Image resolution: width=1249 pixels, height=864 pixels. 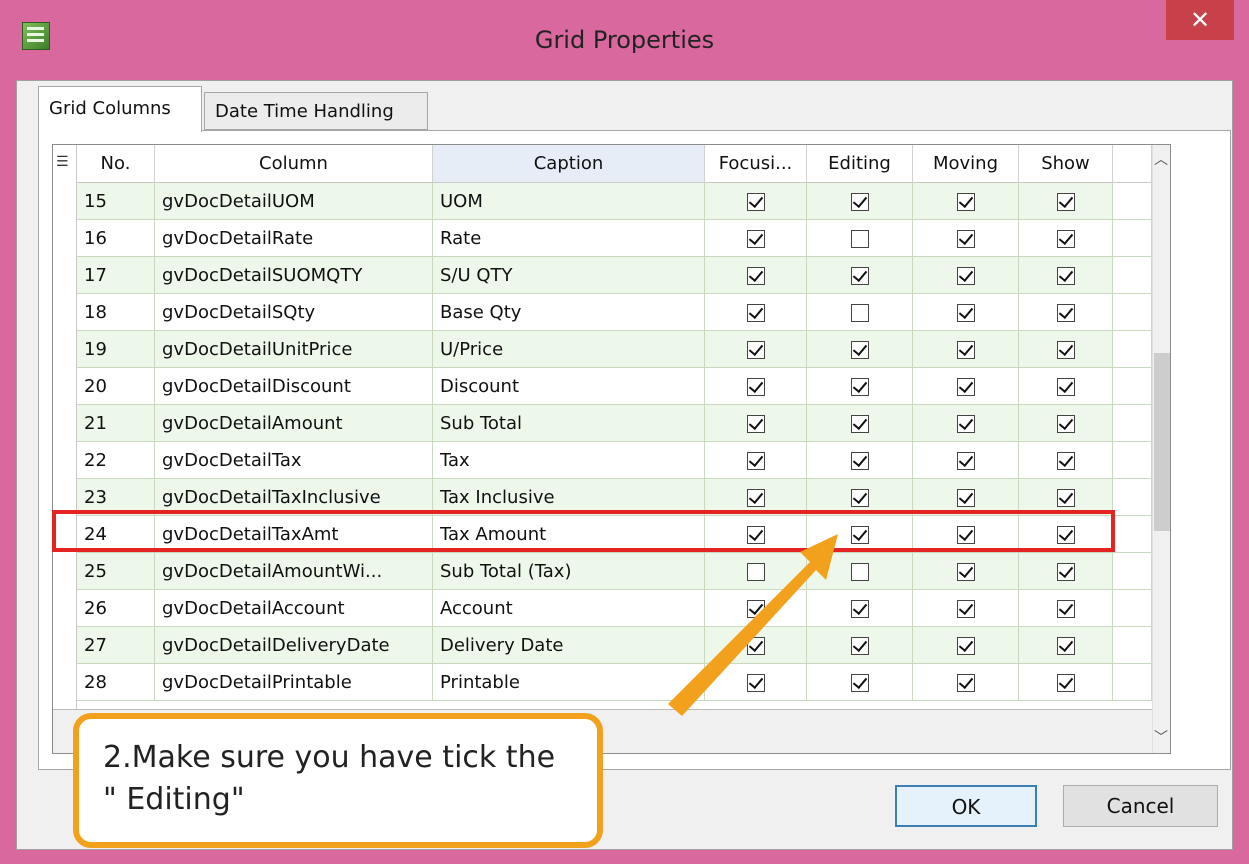 I want to click on cell-no: 17, so click(x=116, y=275).